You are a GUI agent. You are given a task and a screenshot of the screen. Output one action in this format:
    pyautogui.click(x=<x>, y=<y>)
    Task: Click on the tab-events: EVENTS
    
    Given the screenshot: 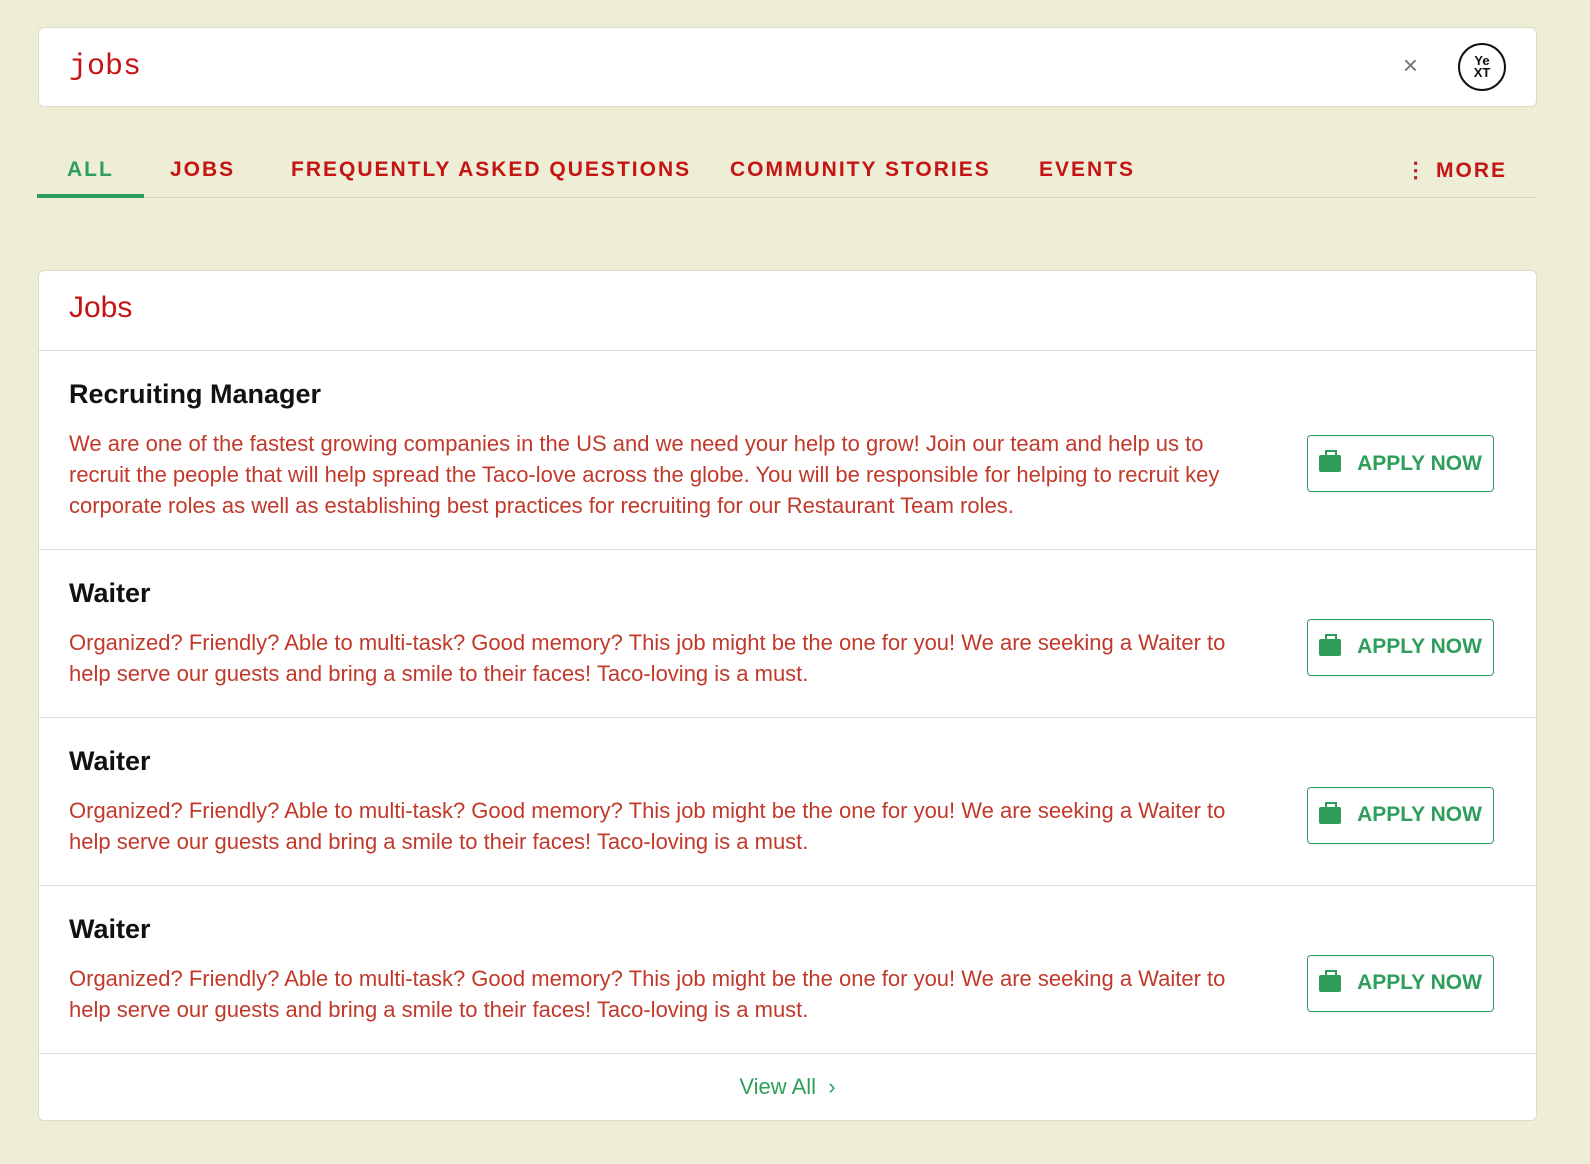 What is the action you would take?
    pyautogui.click(x=1087, y=170)
    